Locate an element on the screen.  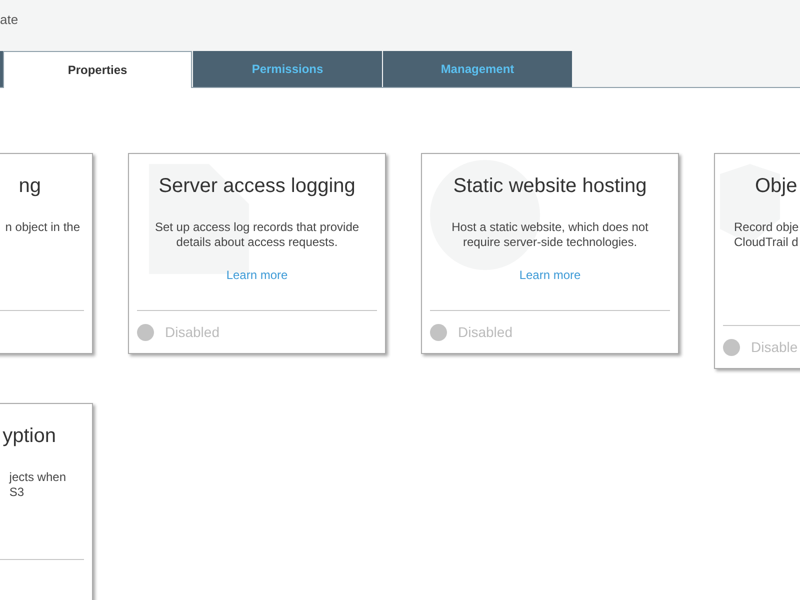
card-title: Obje is located at coordinates (776, 186).